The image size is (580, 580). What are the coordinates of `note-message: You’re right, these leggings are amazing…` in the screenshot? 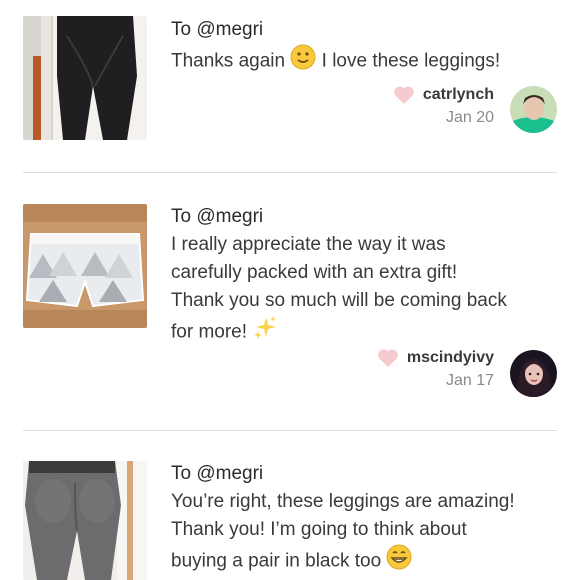 It's located at (366, 533).